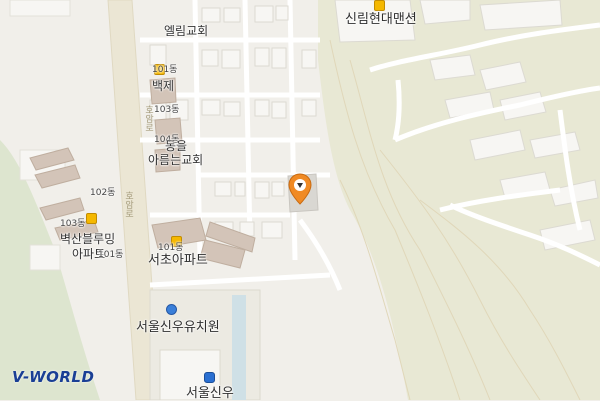 Image resolution: width=600 pixels, height=401 pixels. I want to click on place-label-sinwoo-school: 서울신우, so click(210, 393).